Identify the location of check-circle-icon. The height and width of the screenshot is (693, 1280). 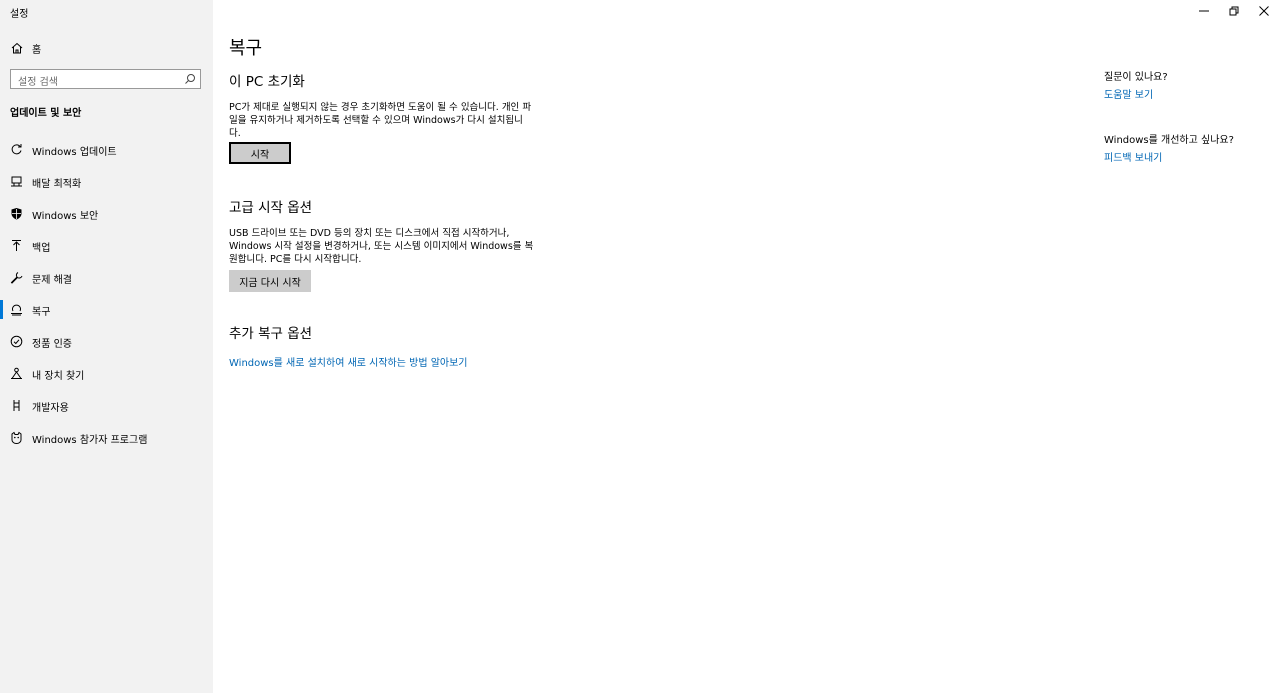
(16, 341).